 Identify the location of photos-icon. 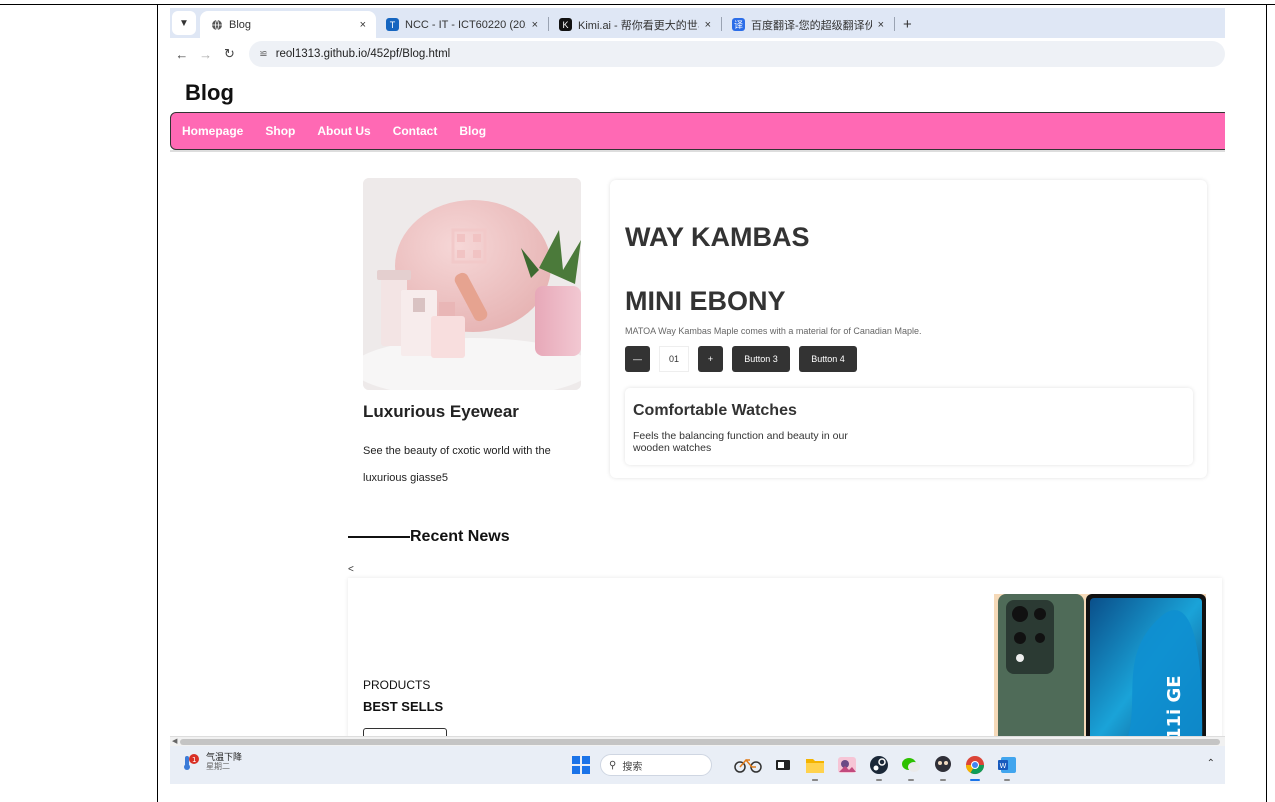
(847, 765).